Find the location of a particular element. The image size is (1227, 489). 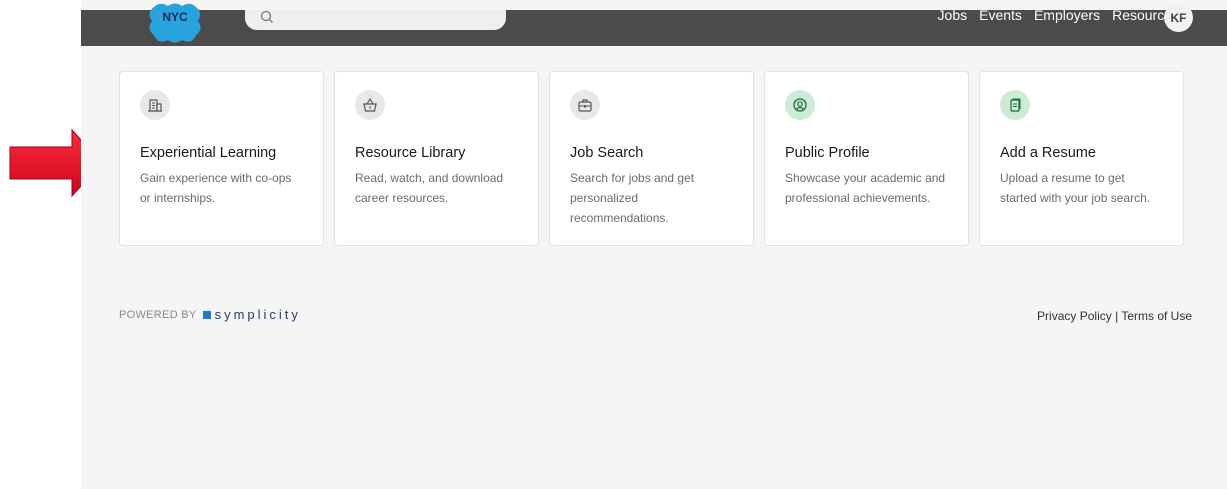

terms-of-use-link: Terms of Use is located at coordinates (1156, 316).